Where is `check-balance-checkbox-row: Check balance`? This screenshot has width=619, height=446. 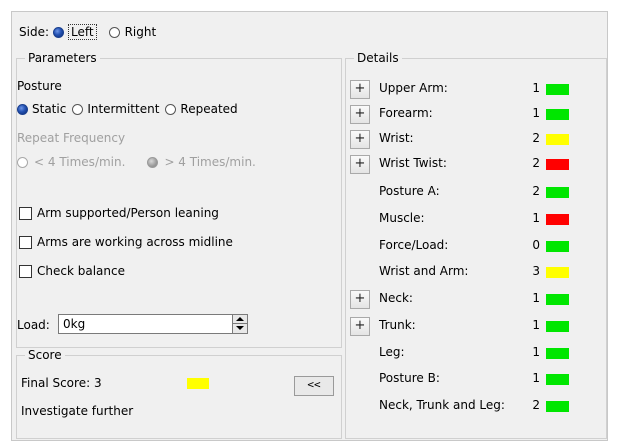 check-balance-checkbox-row: Check balance is located at coordinates (72, 271).